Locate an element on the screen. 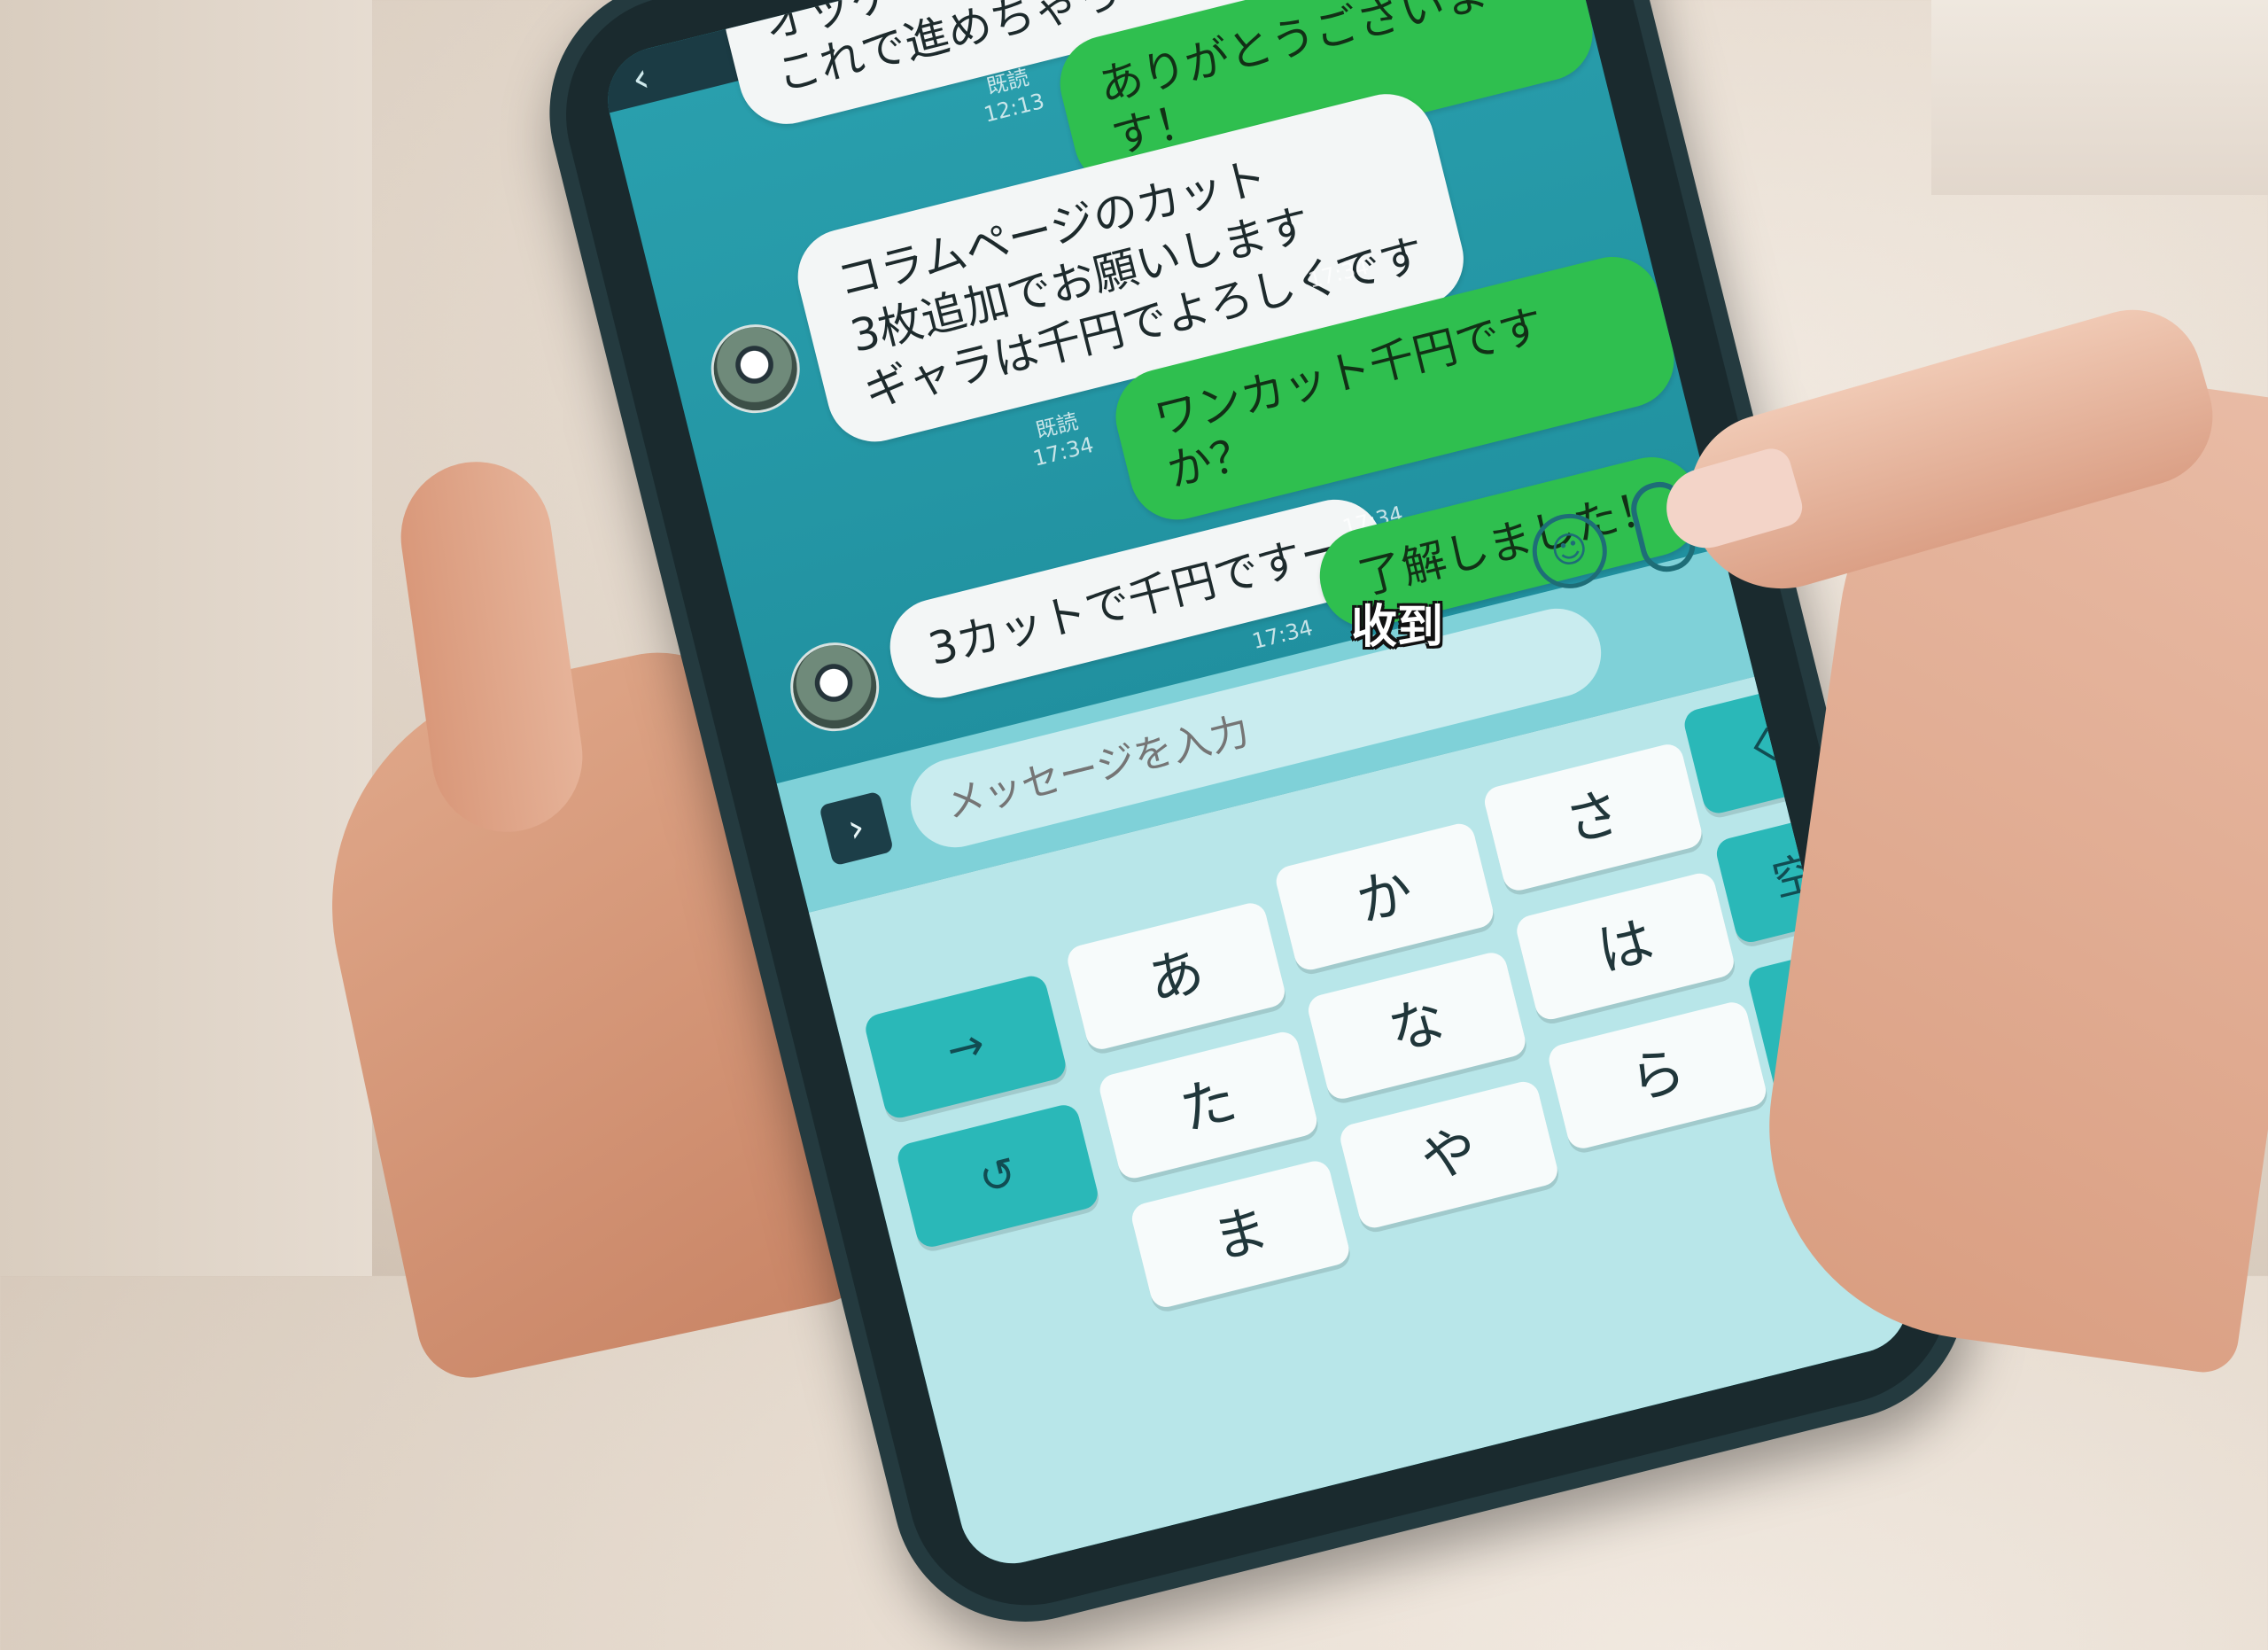 The height and width of the screenshot is (1650, 2268). message-meta: 既読 17:34 is located at coordinates (1060, 439).